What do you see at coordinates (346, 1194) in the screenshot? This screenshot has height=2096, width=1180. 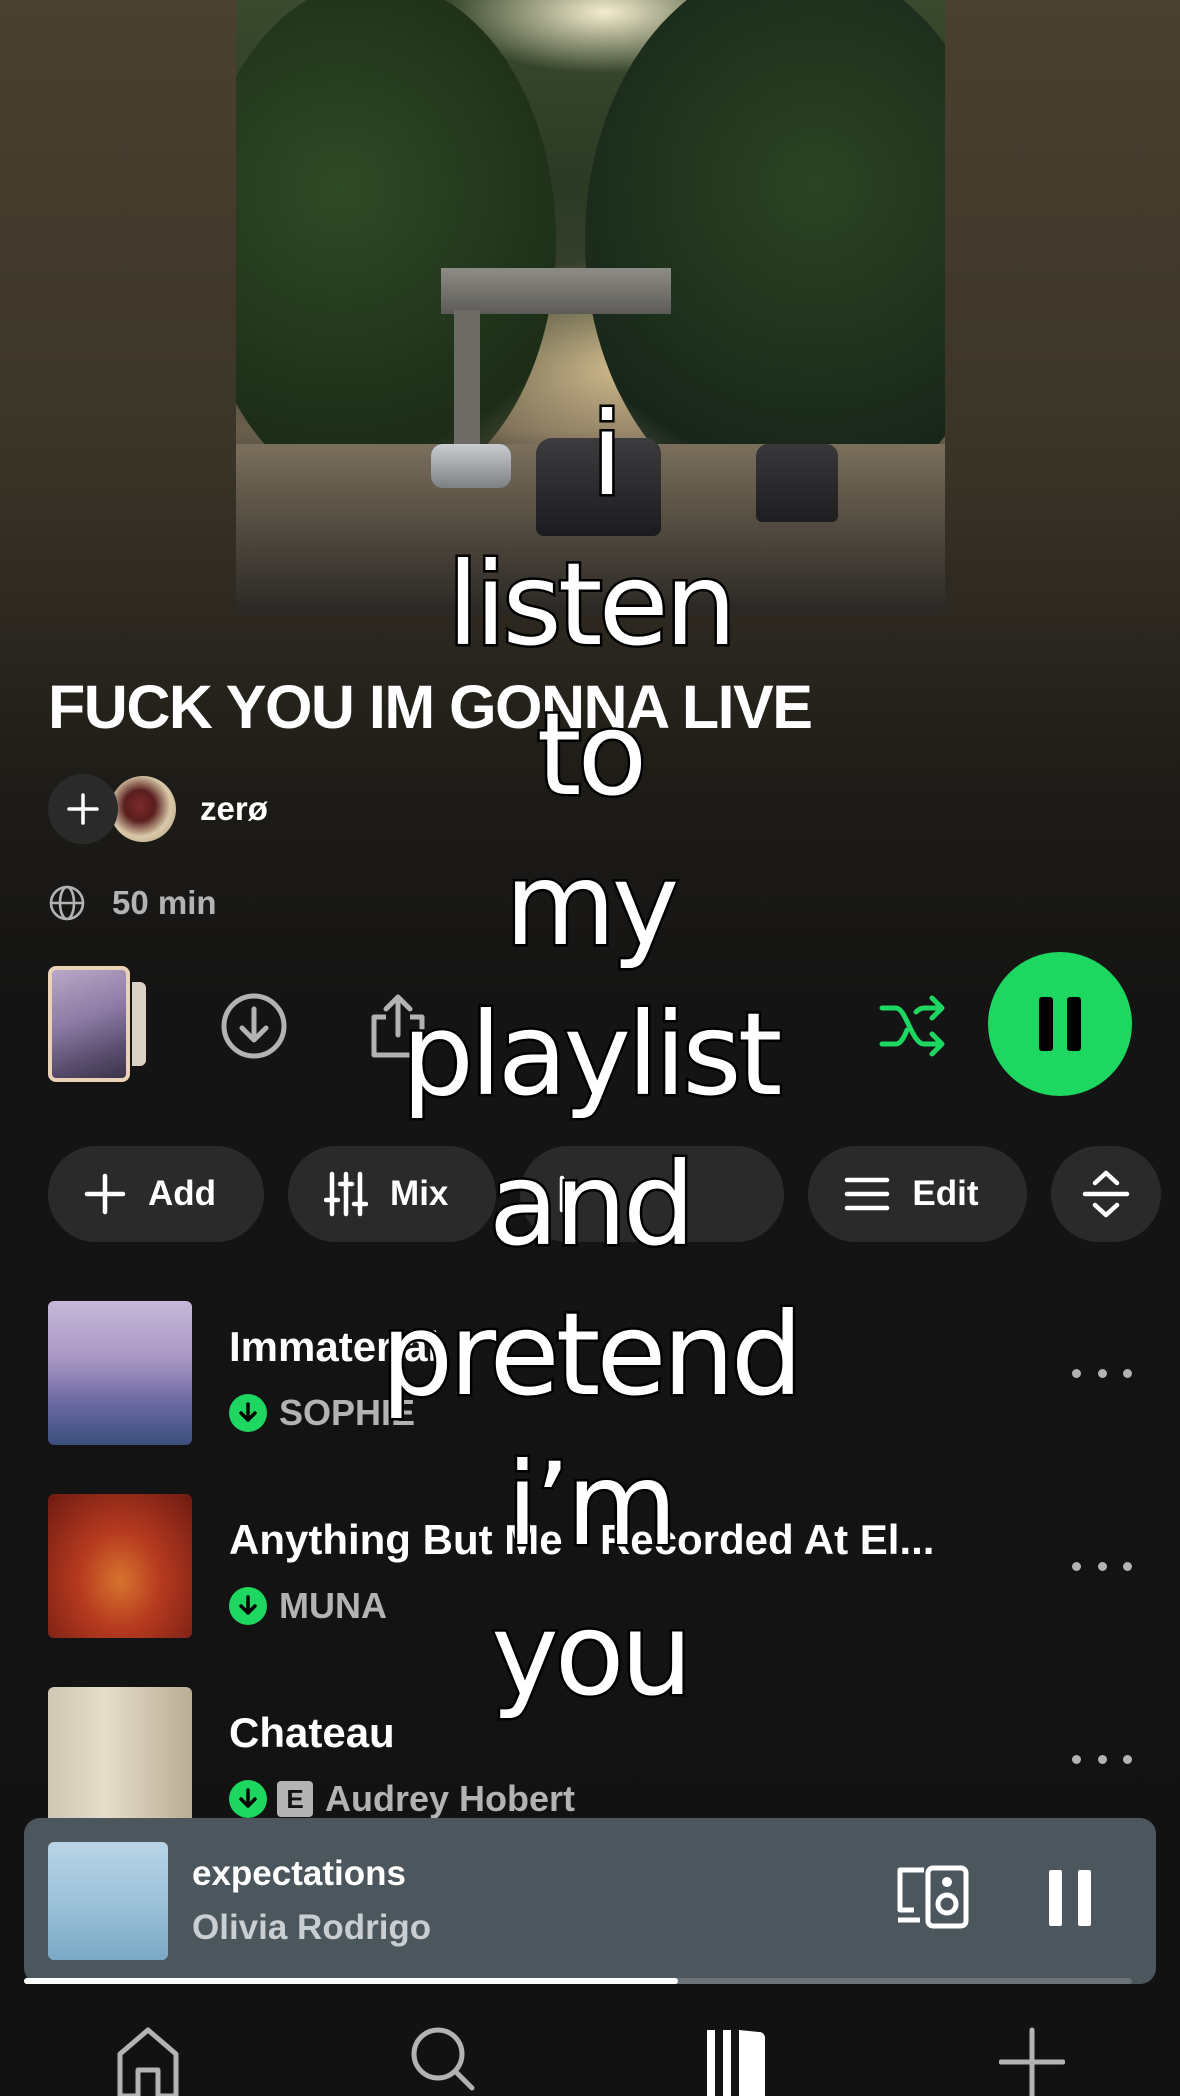 I see `sliders-icon` at bounding box center [346, 1194].